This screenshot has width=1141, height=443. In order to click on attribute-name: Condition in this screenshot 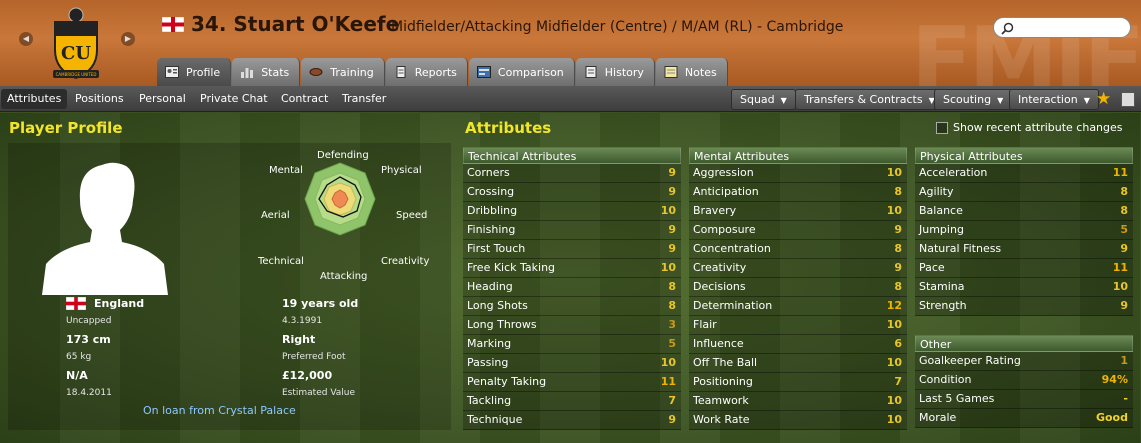, I will do `click(945, 379)`.